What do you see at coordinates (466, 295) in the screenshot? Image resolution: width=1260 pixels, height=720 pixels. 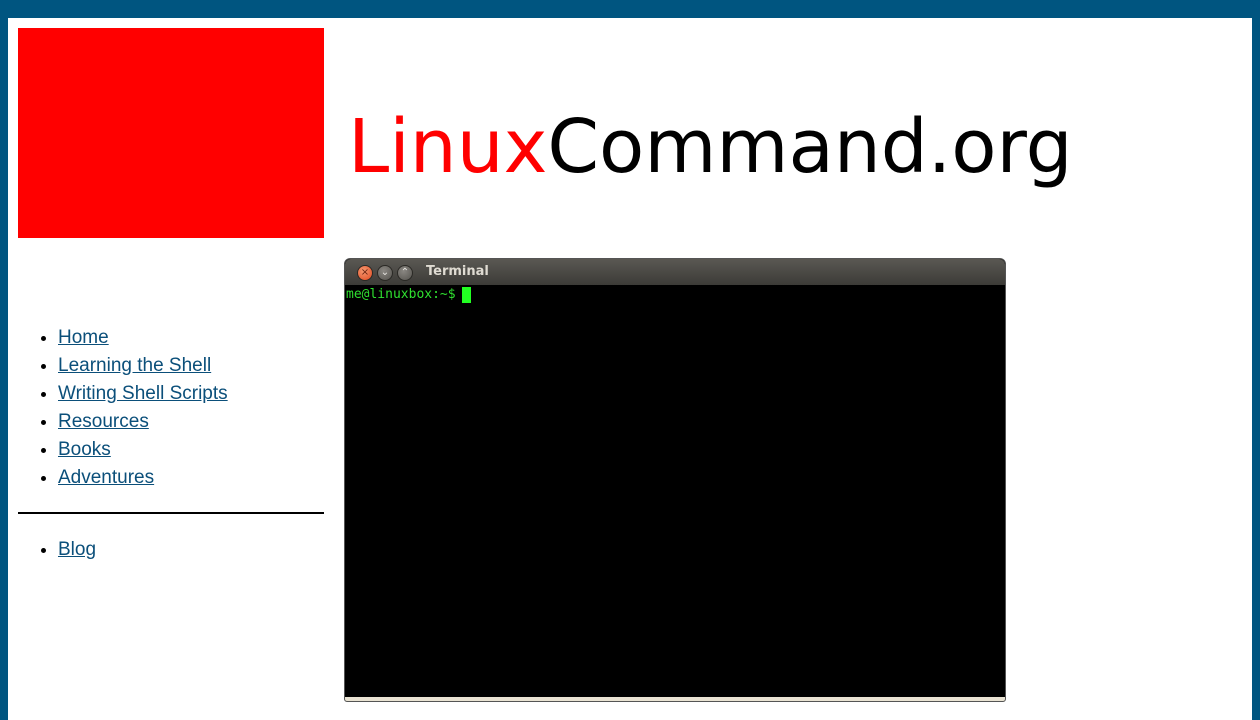 I see `terminal-cursor` at bounding box center [466, 295].